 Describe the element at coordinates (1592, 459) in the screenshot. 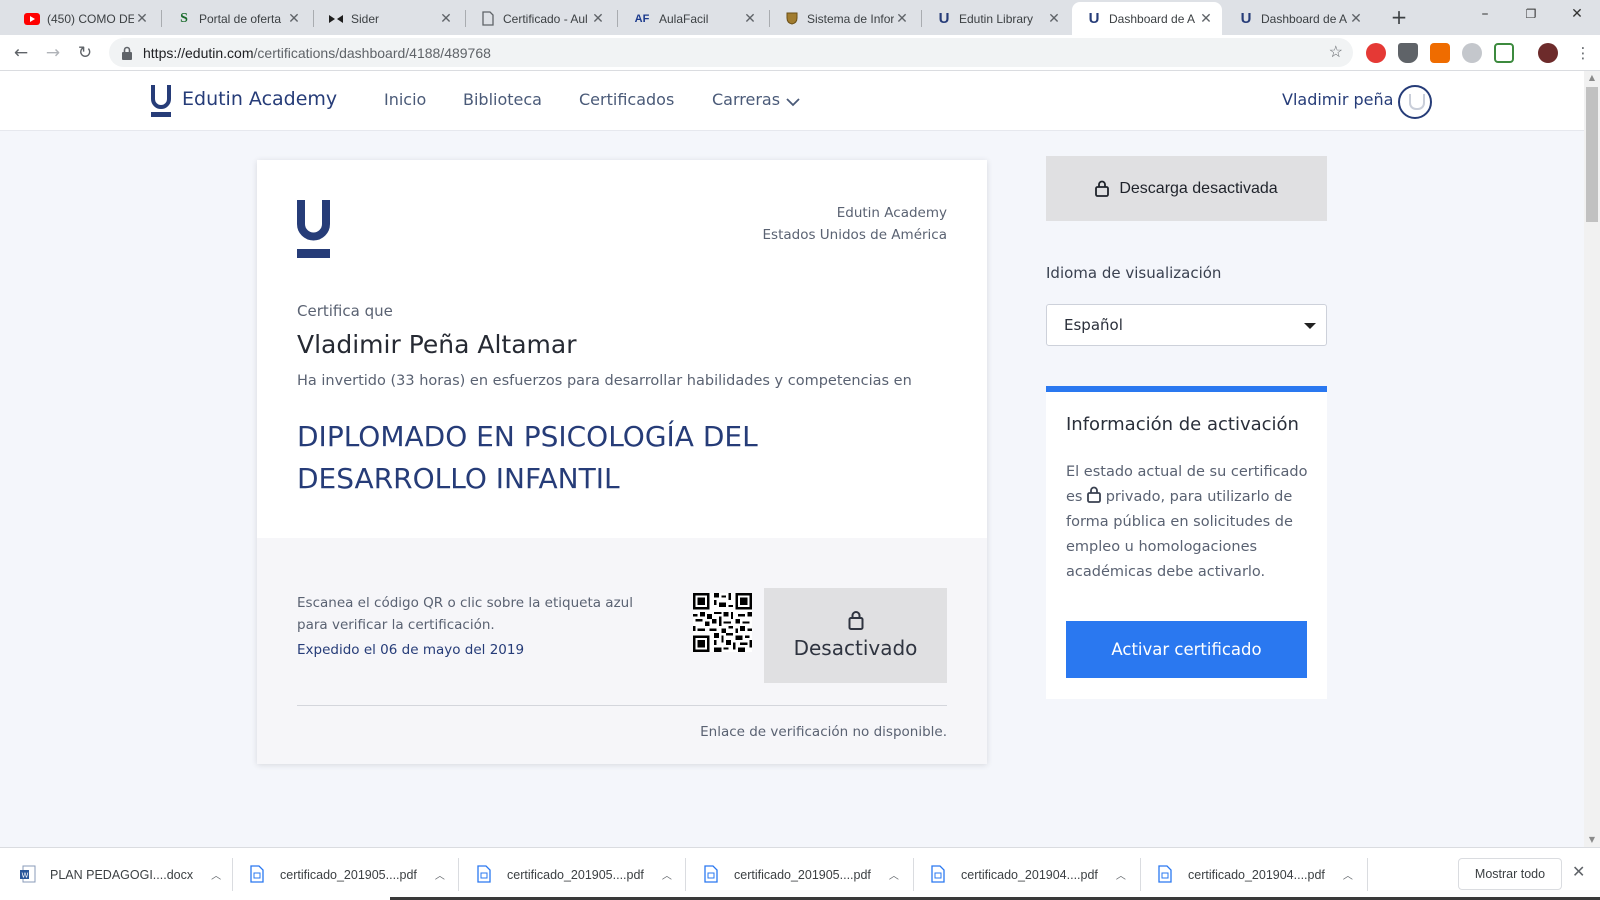

I see `page-scrollbar: ▲ ▼` at that location.